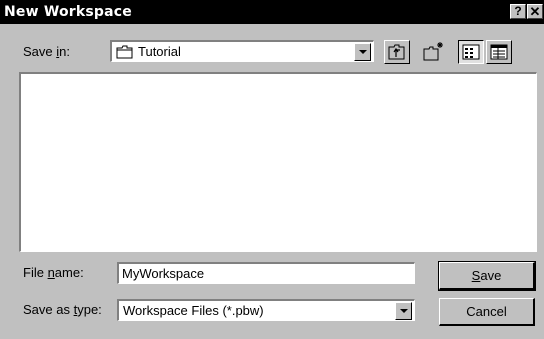 Image resolution: width=544 pixels, height=339 pixels. What do you see at coordinates (35, 272) in the screenshot?
I see `file-name-label-part: File` at bounding box center [35, 272].